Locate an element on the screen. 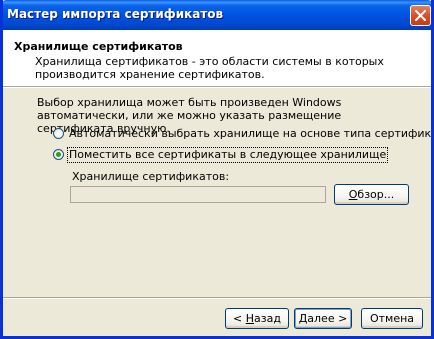 The height and width of the screenshot is (339, 434). store-input is located at coordinates (198, 194).